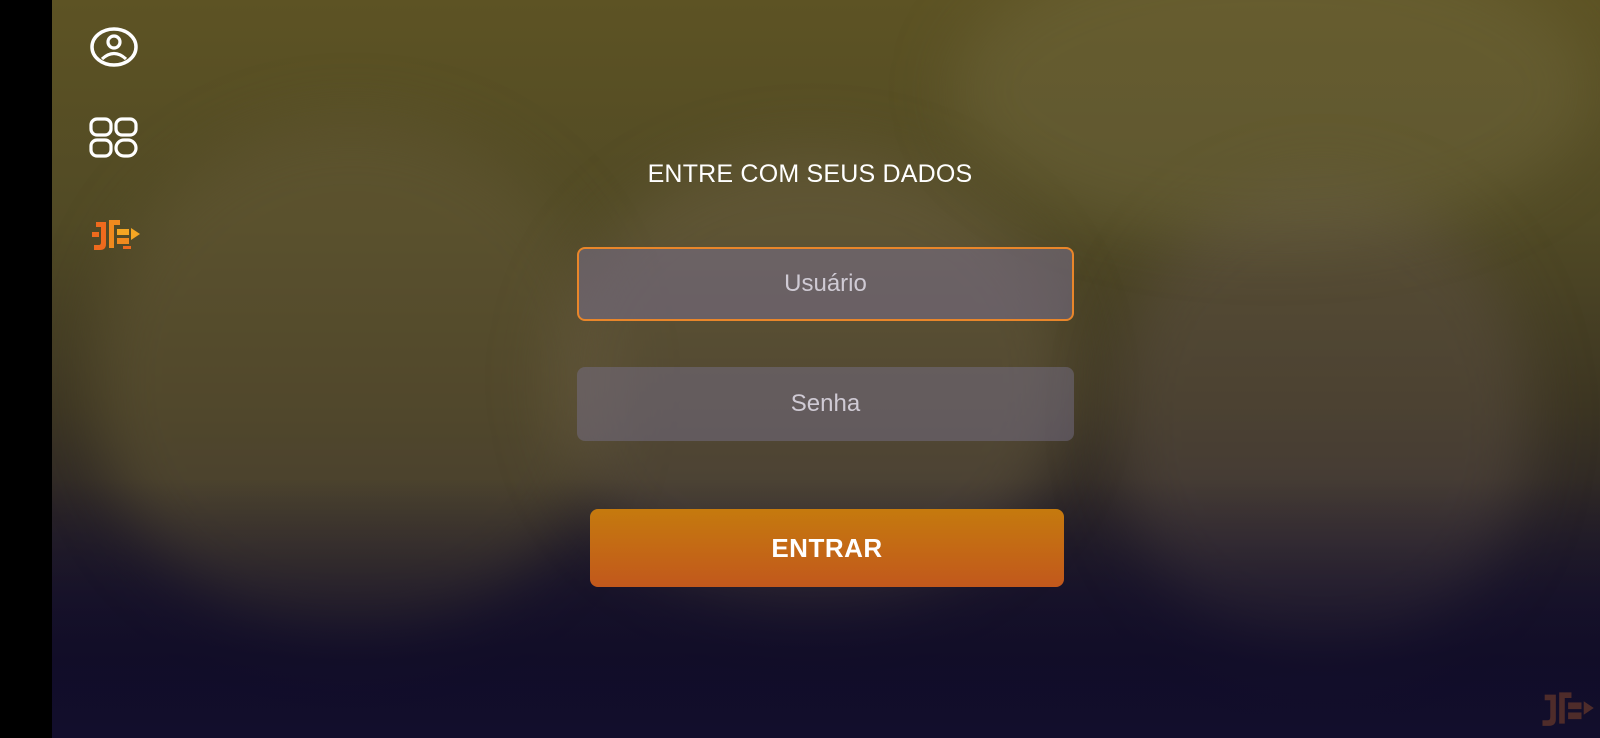 This screenshot has width=1600, height=738. What do you see at coordinates (26, 369) in the screenshot?
I see `screen-edge` at bounding box center [26, 369].